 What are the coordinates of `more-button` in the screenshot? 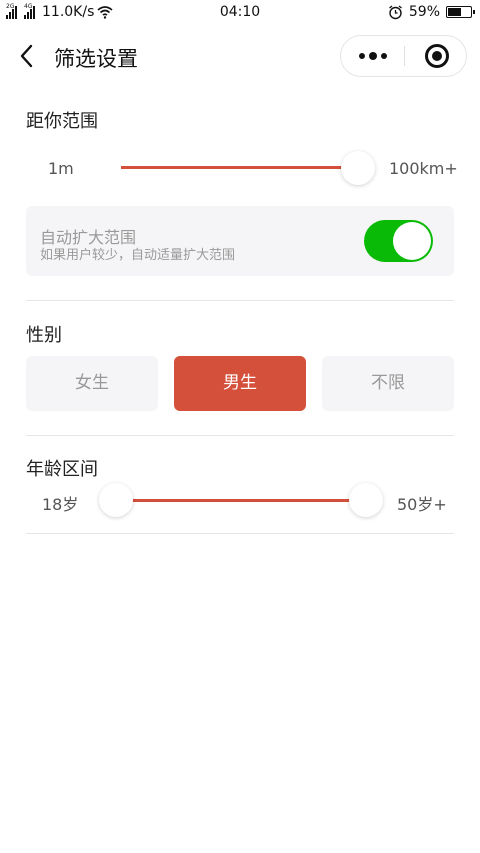 It's located at (372, 56).